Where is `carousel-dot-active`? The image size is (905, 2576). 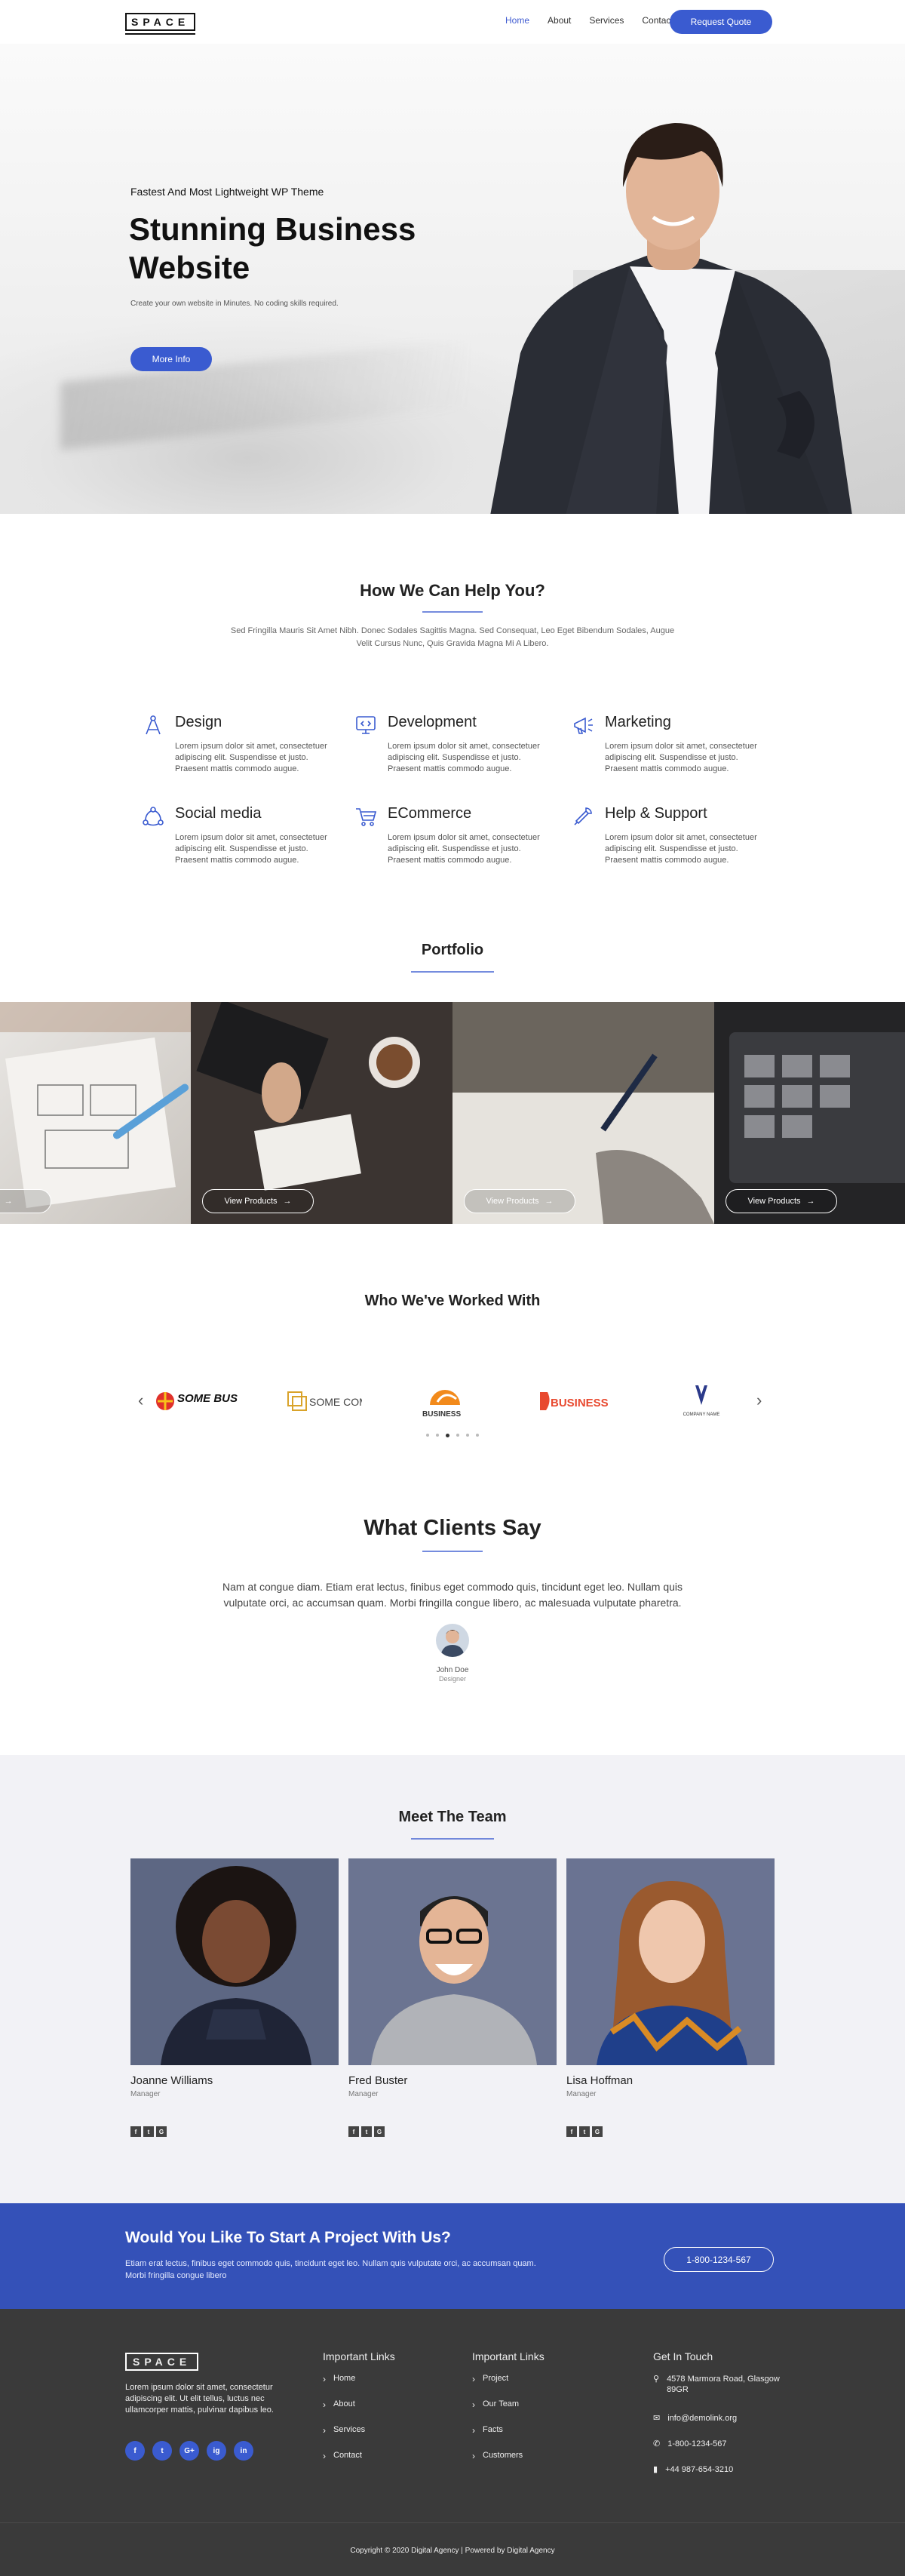 carousel-dot-active is located at coordinates (447, 1435).